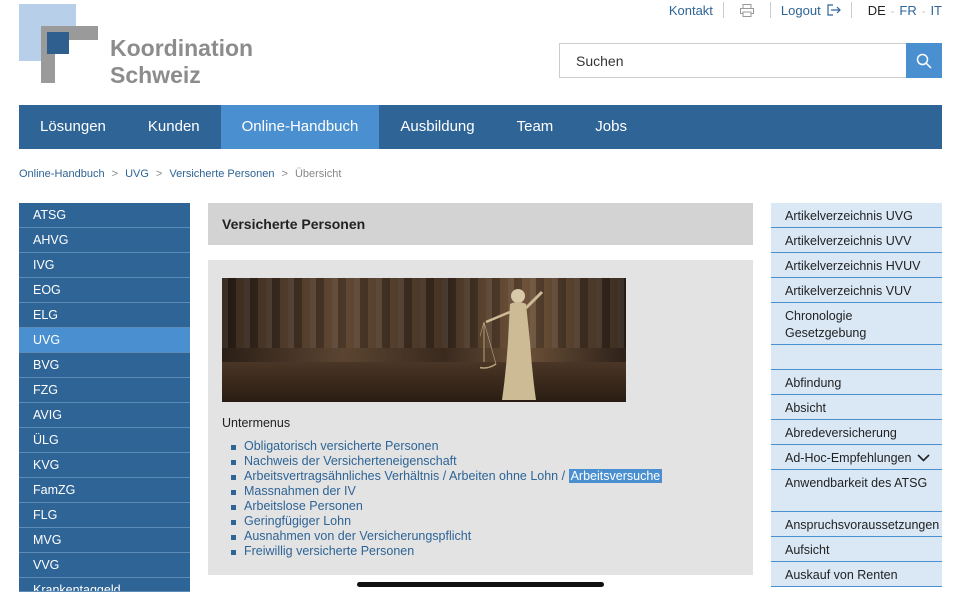 This screenshot has height=595, width=961. What do you see at coordinates (923, 457) in the screenshot?
I see `chevron-down-icon` at bounding box center [923, 457].